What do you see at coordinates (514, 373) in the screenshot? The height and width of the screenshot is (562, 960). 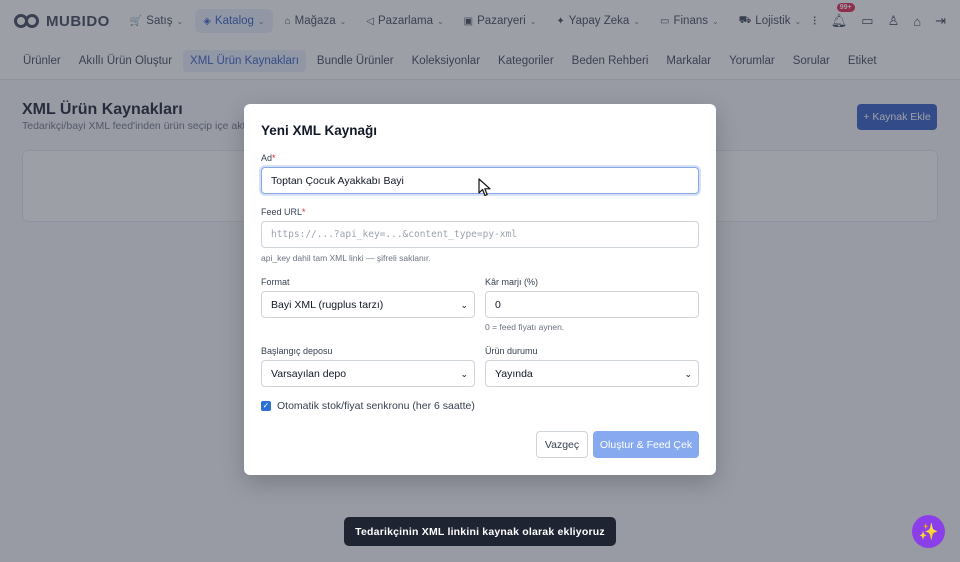 I see `status-select-value: Yayında` at bounding box center [514, 373].